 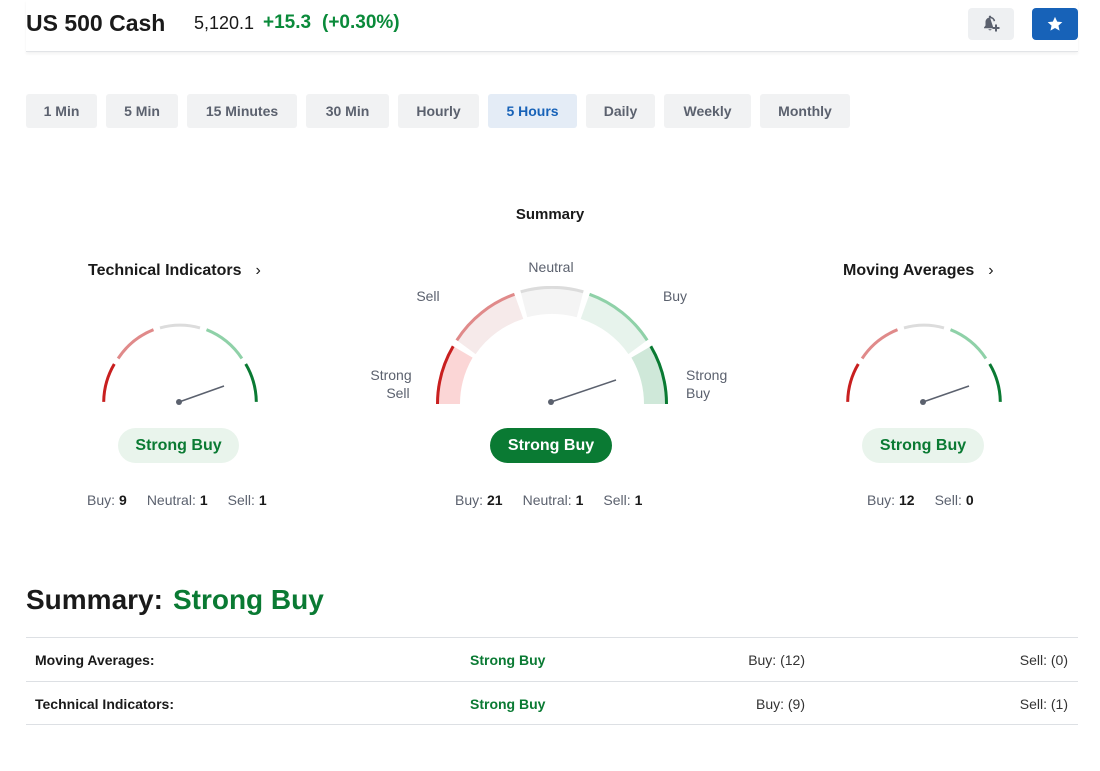 I want to click on row-buy-count: Buy: (9), so click(x=780, y=704).